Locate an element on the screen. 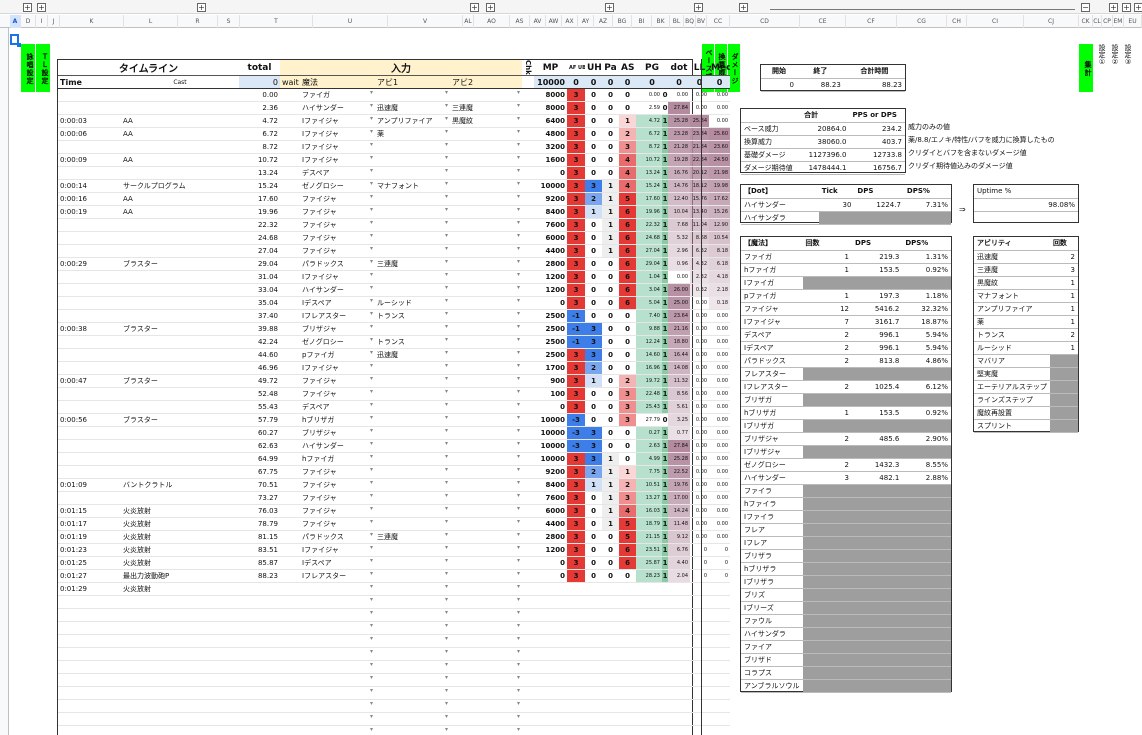 The image size is (1142, 735). column-header-cf: CF is located at coordinates (871, 21).